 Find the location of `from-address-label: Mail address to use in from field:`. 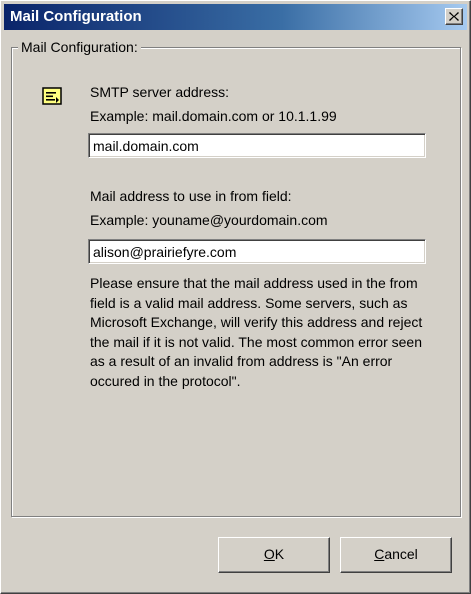

from-address-label: Mail address to use in from field: is located at coordinates (191, 196).